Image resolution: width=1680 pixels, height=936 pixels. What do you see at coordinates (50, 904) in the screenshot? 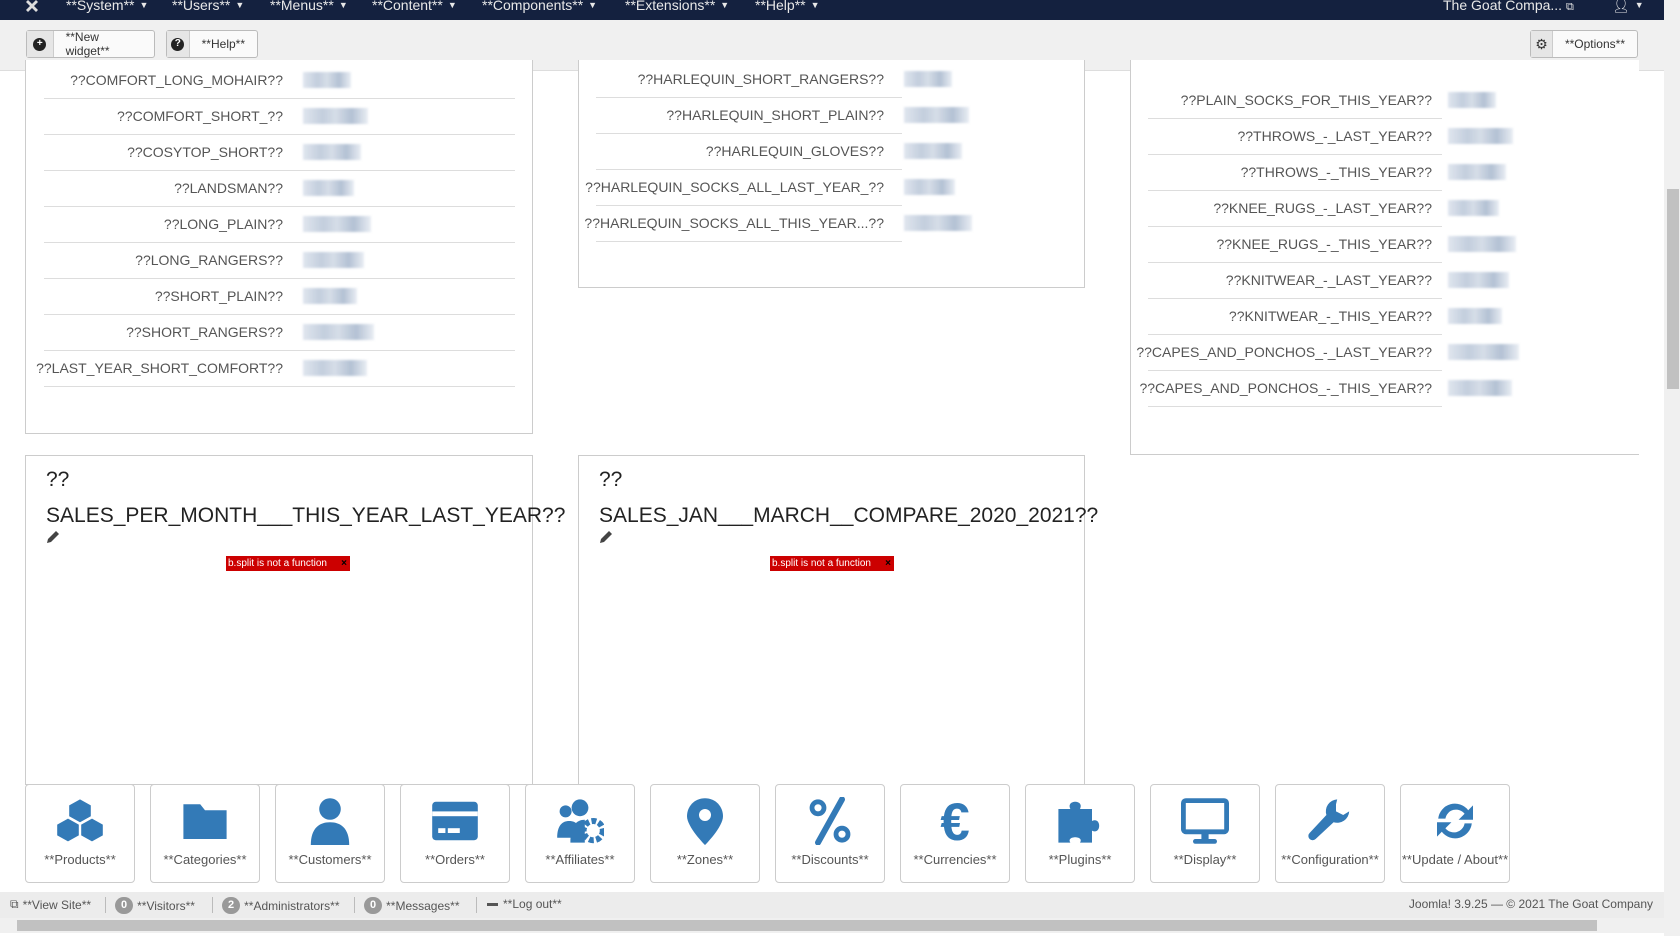
I see `view-site-link: ⧉ **View Site**` at bounding box center [50, 904].